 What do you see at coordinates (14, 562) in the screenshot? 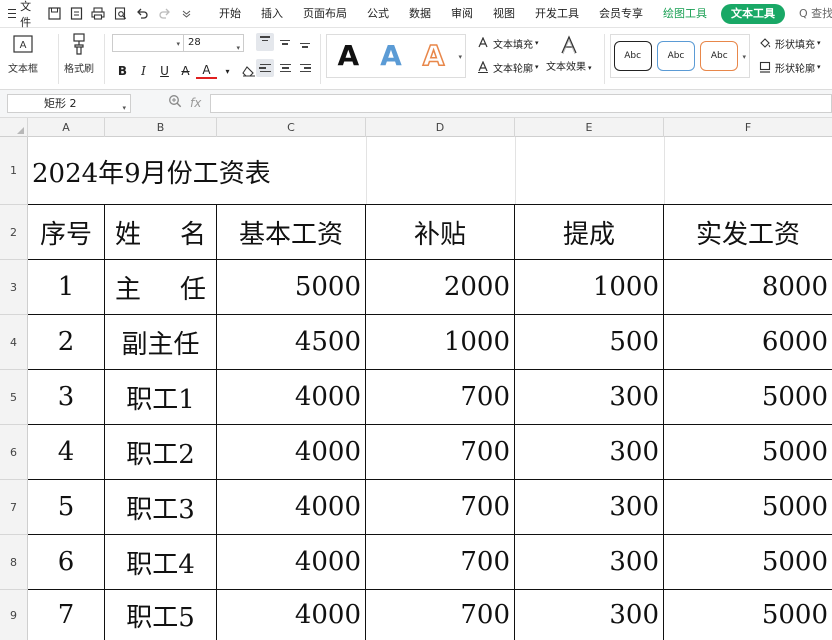
I see `row-header-8: 8` at bounding box center [14, 562].